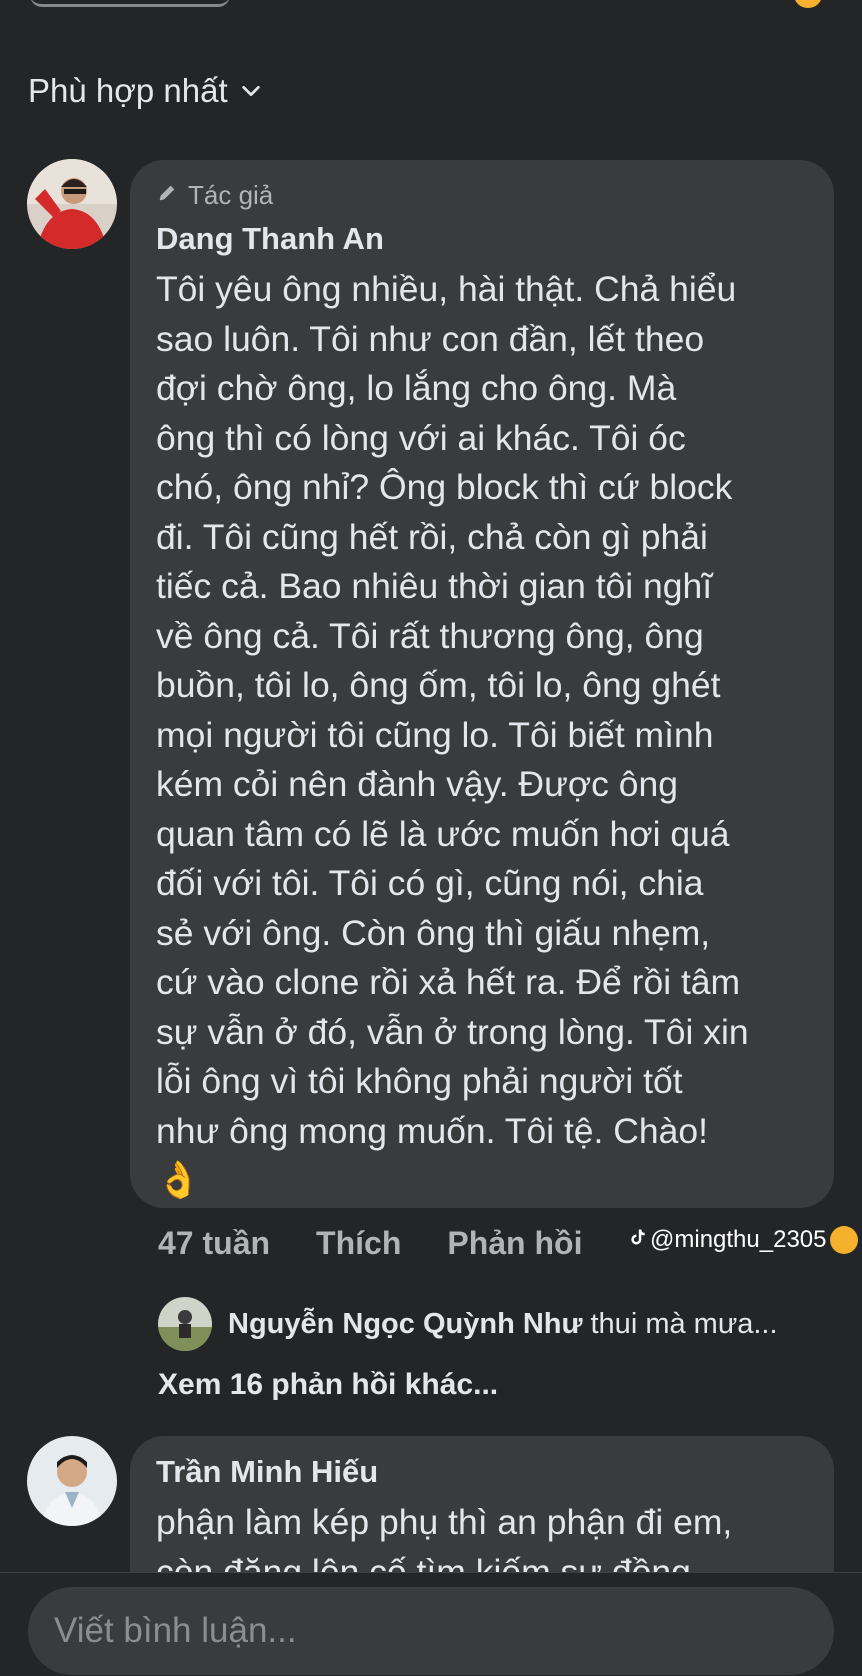  What do you see at coordinates (808, 4) in the screenshot?
I see `reaction-emoji-icon` at bounding box center [808, 4].